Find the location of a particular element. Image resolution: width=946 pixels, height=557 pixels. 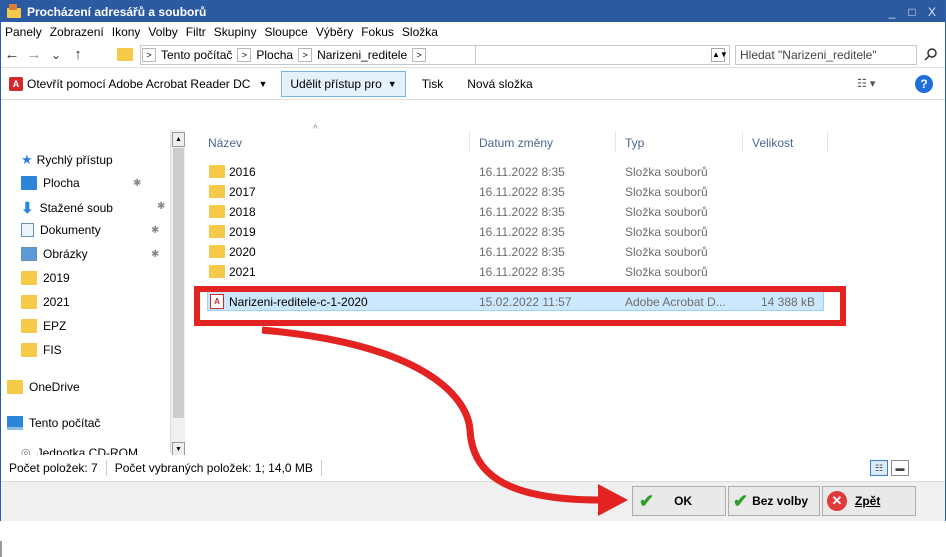

breadcrumb-this-pc: Tento počítač is located at coordinates (196, 55).